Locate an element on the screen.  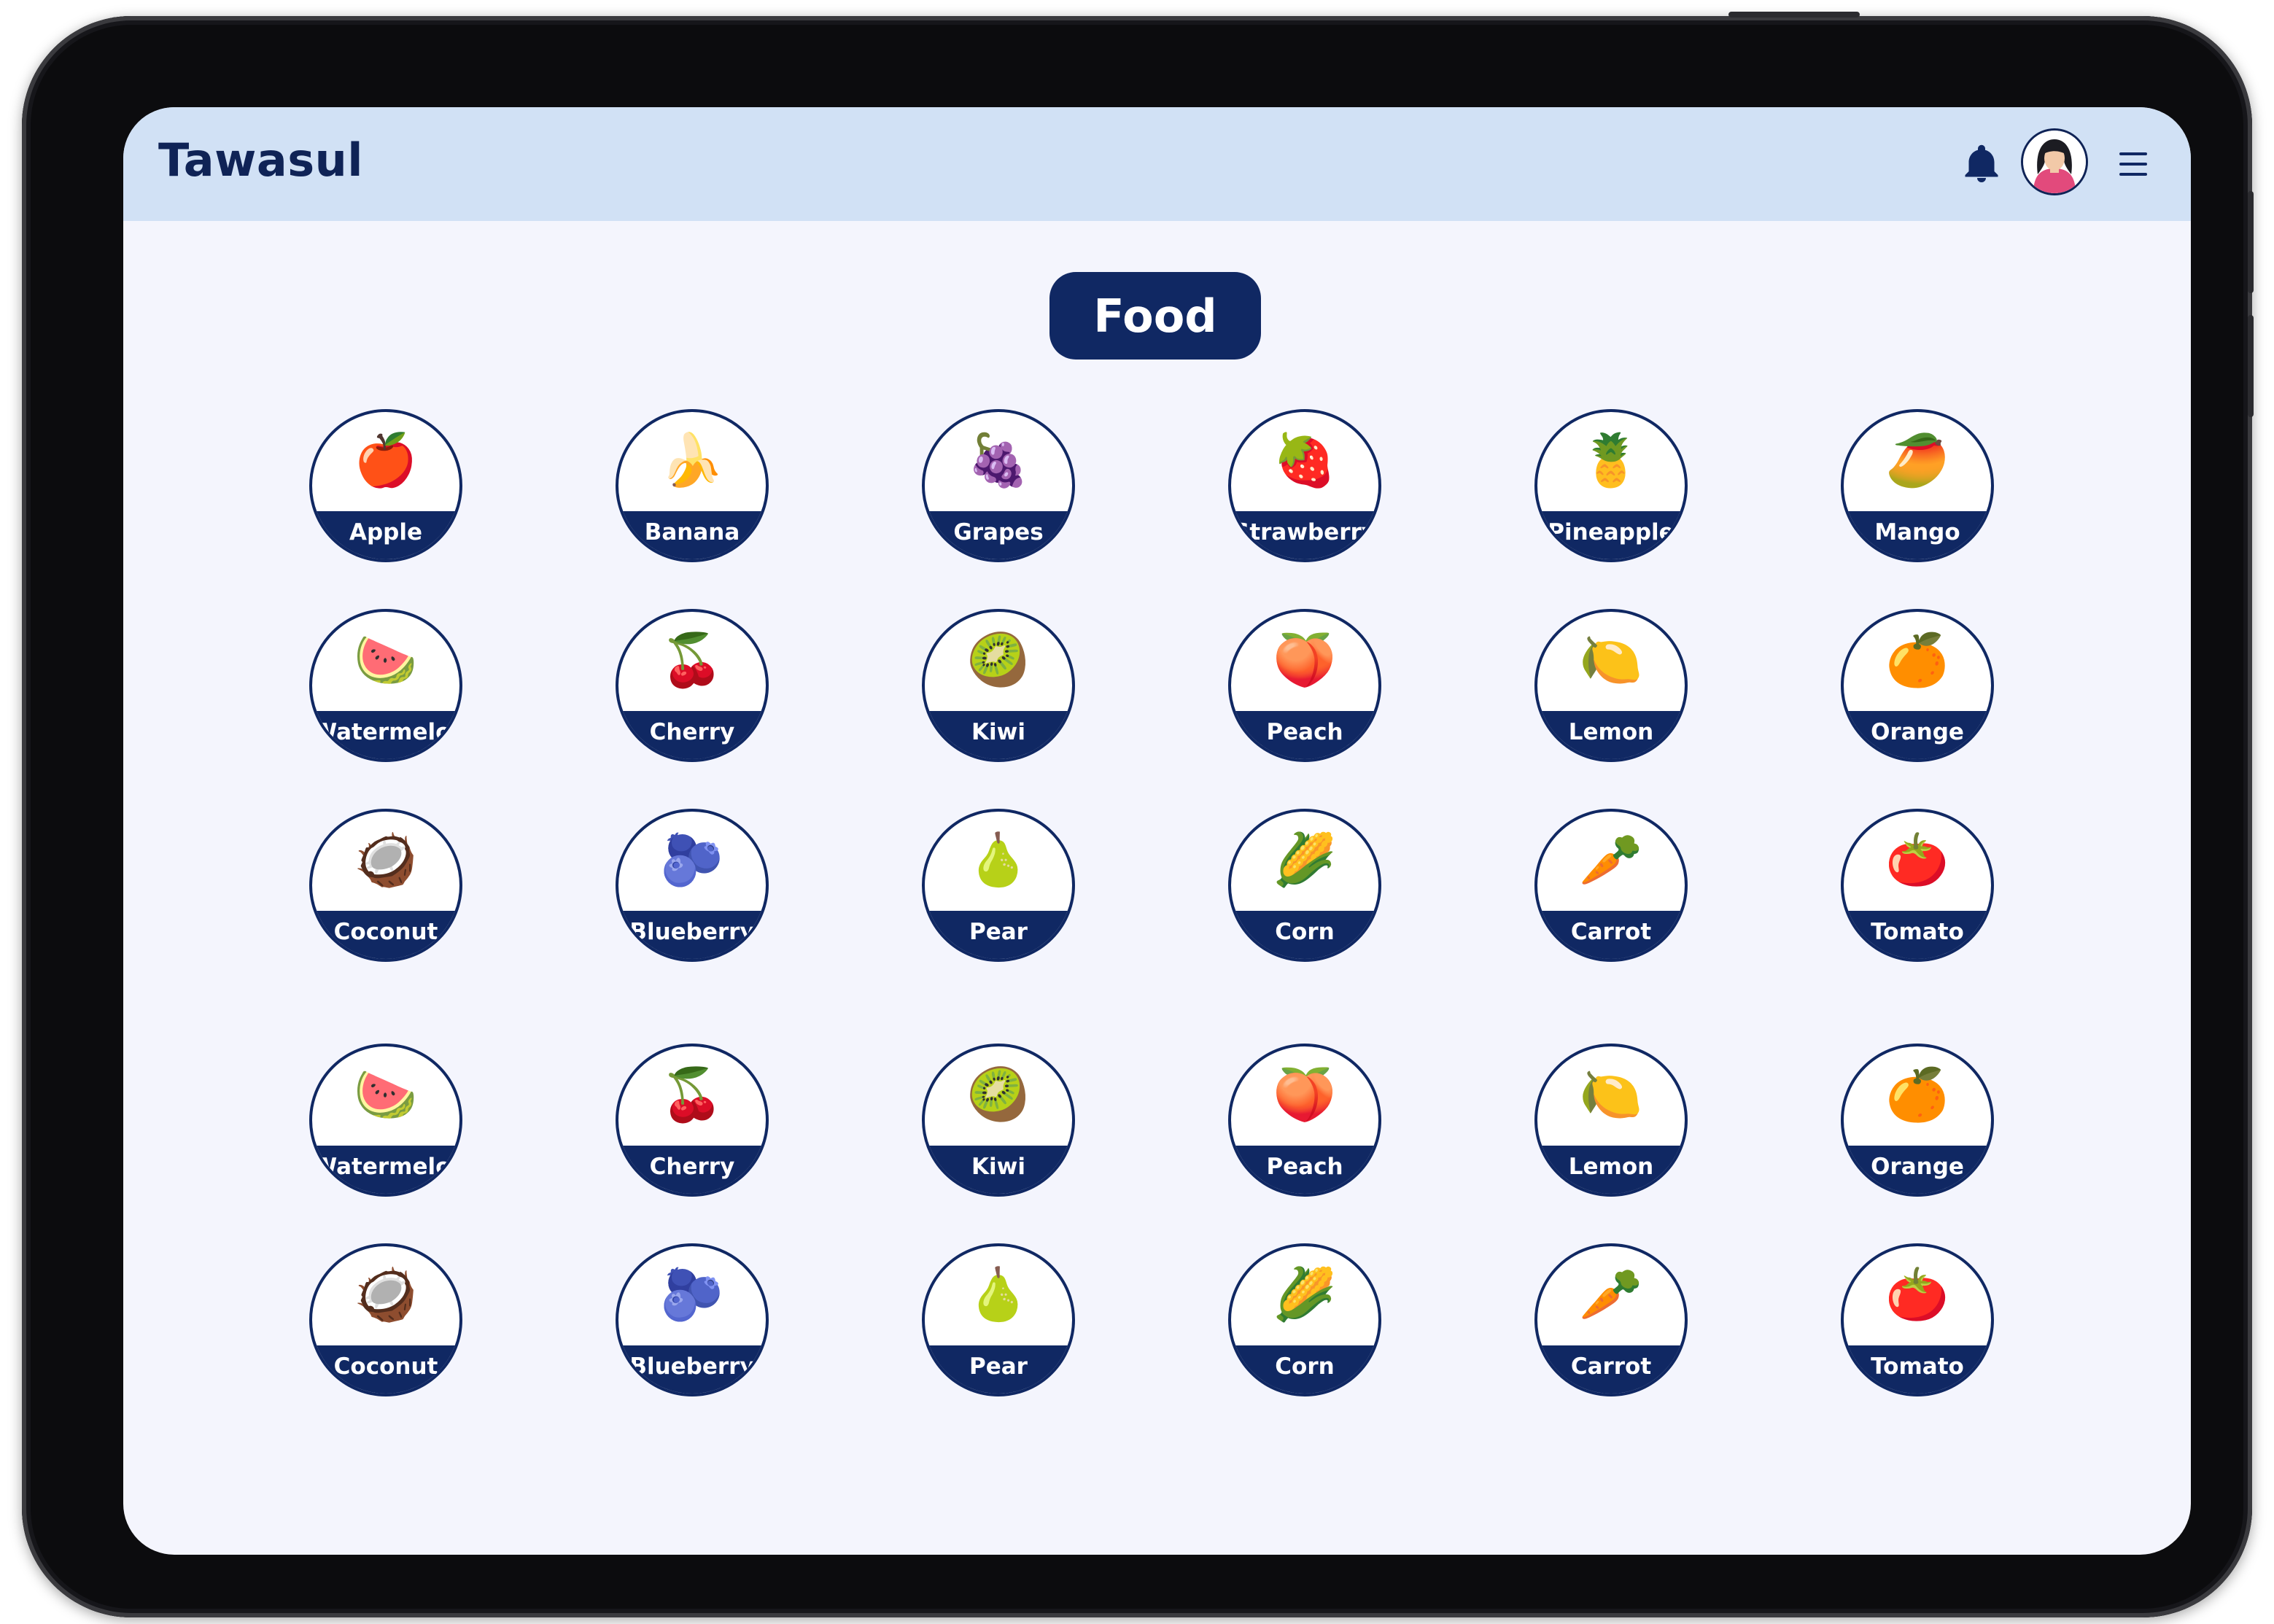
food-item-label: Mango is located at coordinates (1917, 535).